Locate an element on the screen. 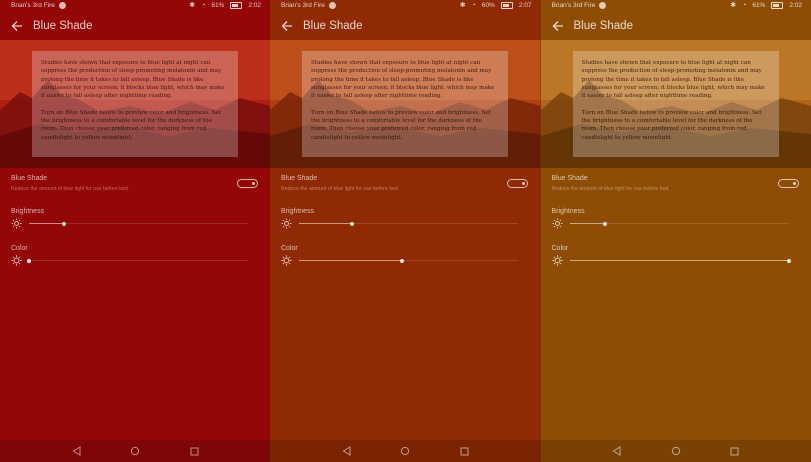 Image resolution: width=811 pixels, height=462 pixels. battery-percent: 60% is located at coordinates (488, 5).